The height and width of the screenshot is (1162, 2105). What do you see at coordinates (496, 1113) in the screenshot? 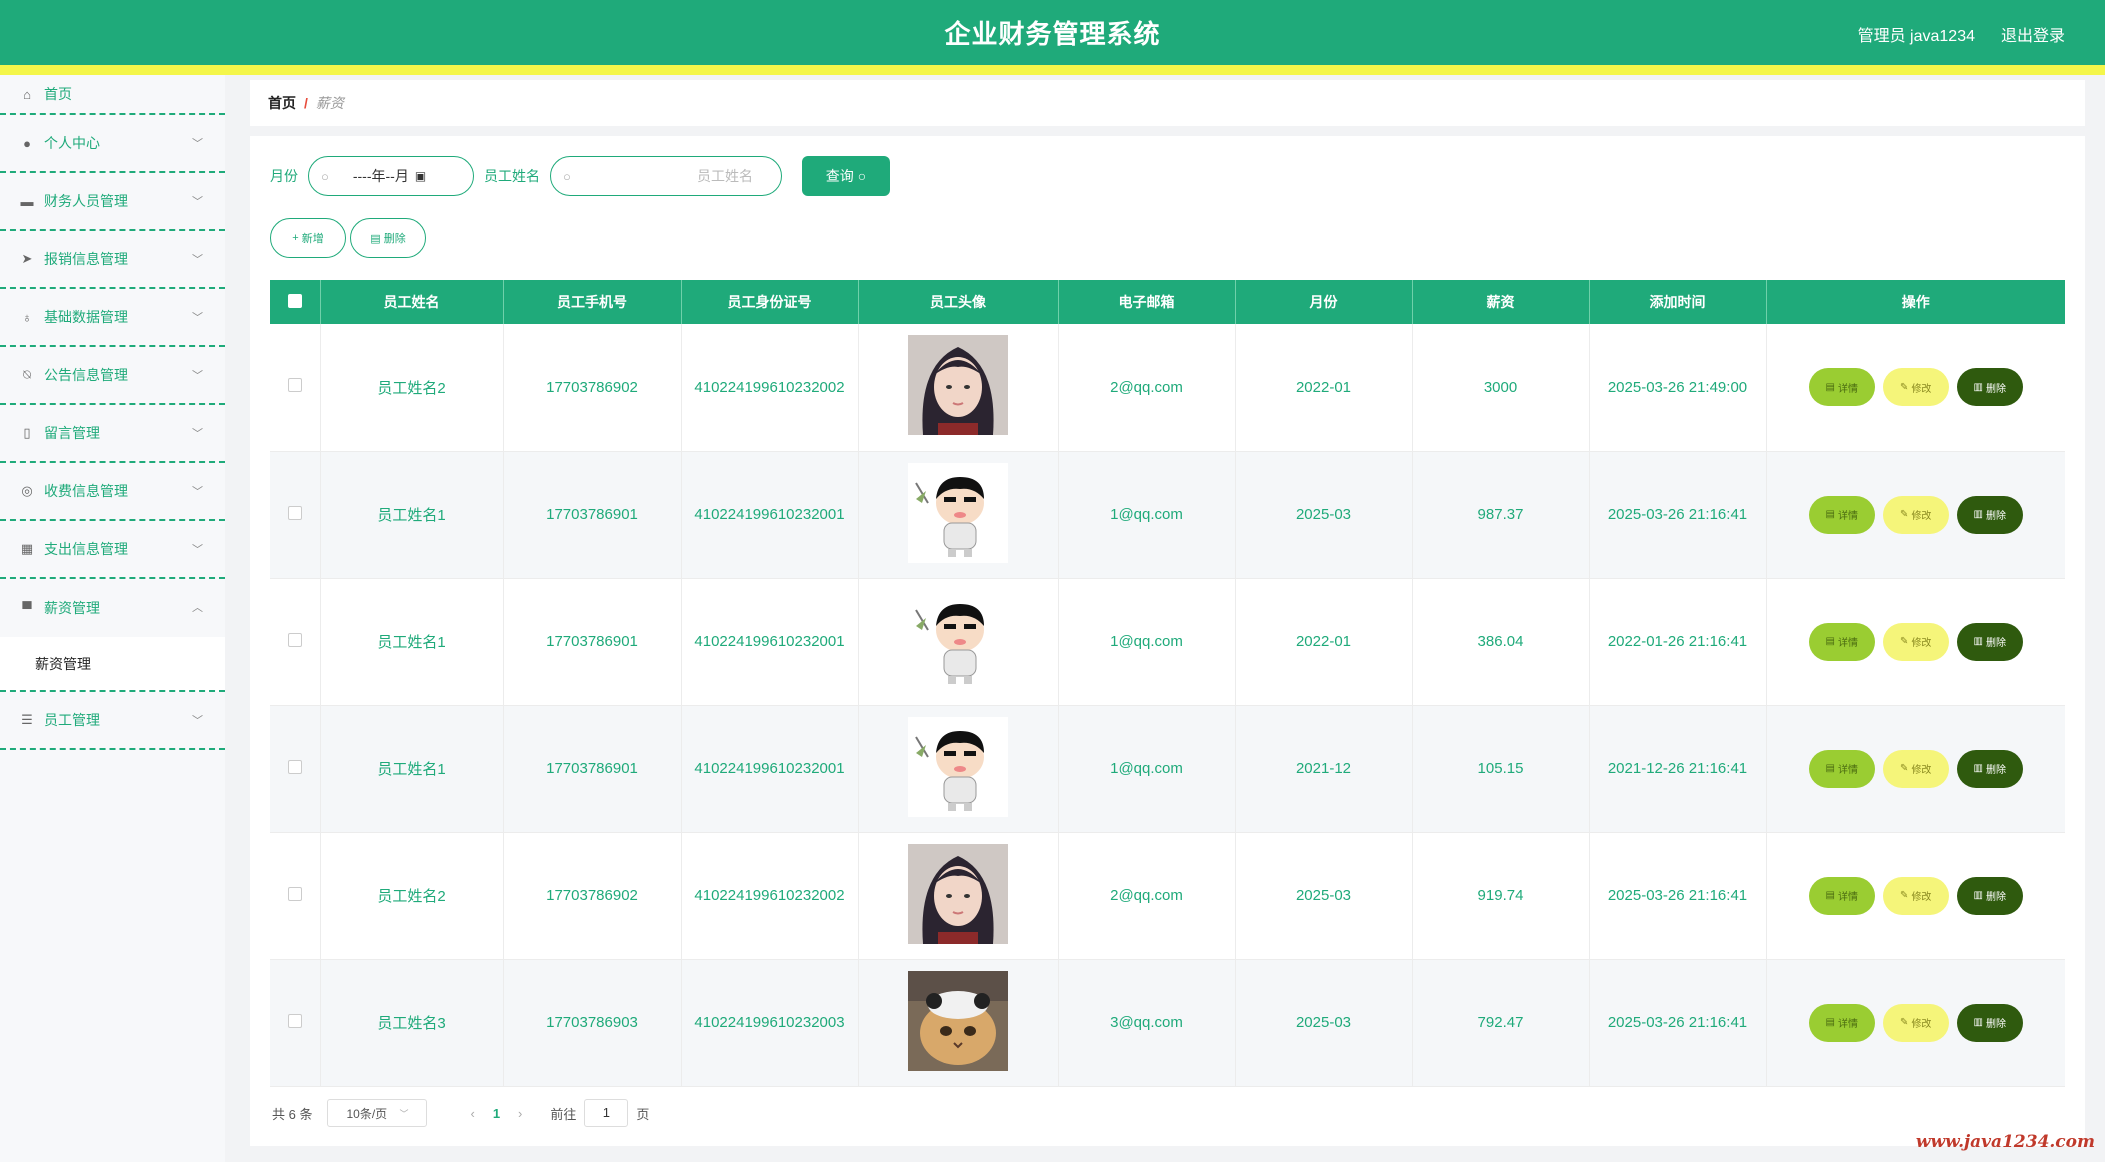
I see `page-number: 1` at bounding box center [496, 1113].